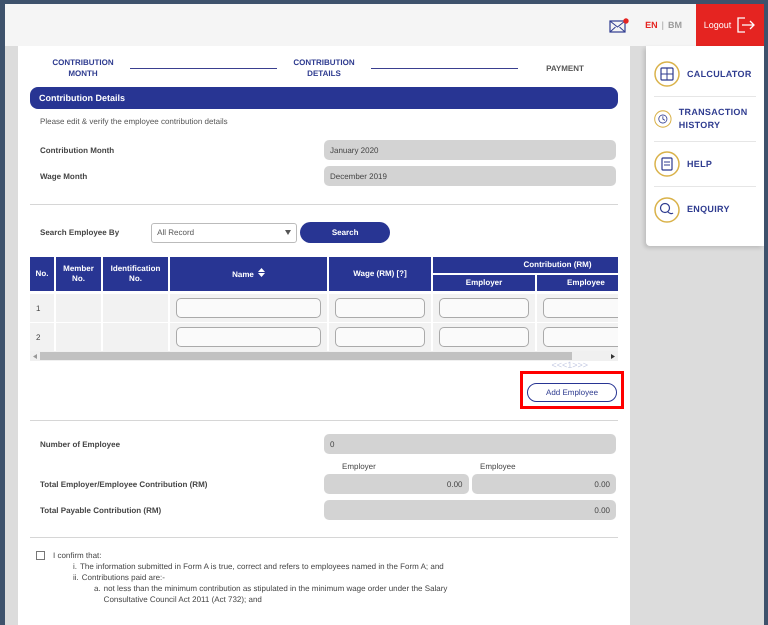  Describe the element at coordinates (80, 444) in the screenshot. I see `field-label: Number of Employee` at that location.